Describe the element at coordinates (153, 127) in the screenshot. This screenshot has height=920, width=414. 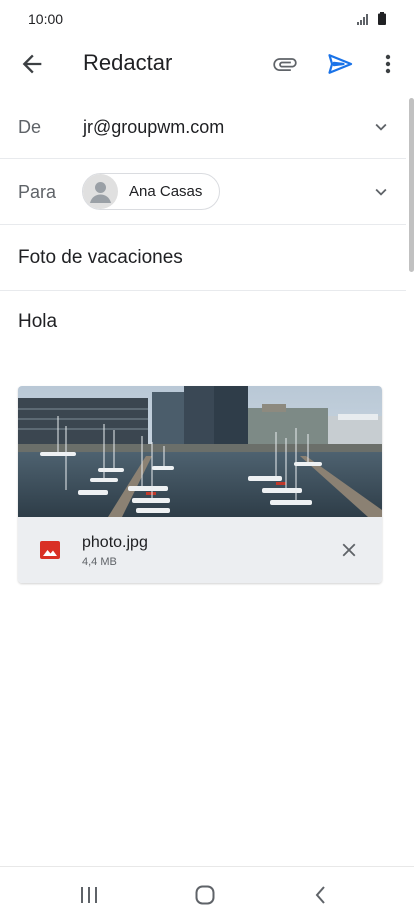
I see `from-value: jr@groupwm.com` at that location.